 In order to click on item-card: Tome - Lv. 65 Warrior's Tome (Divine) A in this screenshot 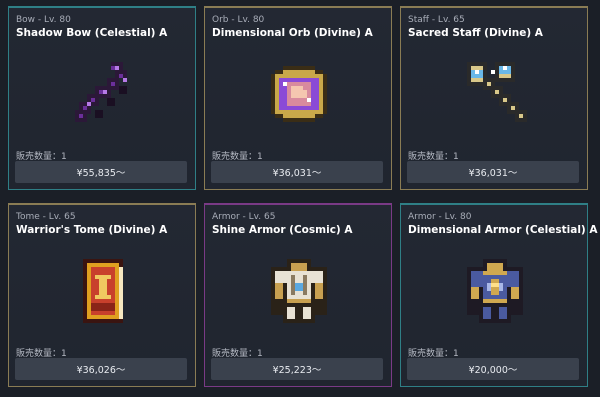, I will do `click(102, 295)`.